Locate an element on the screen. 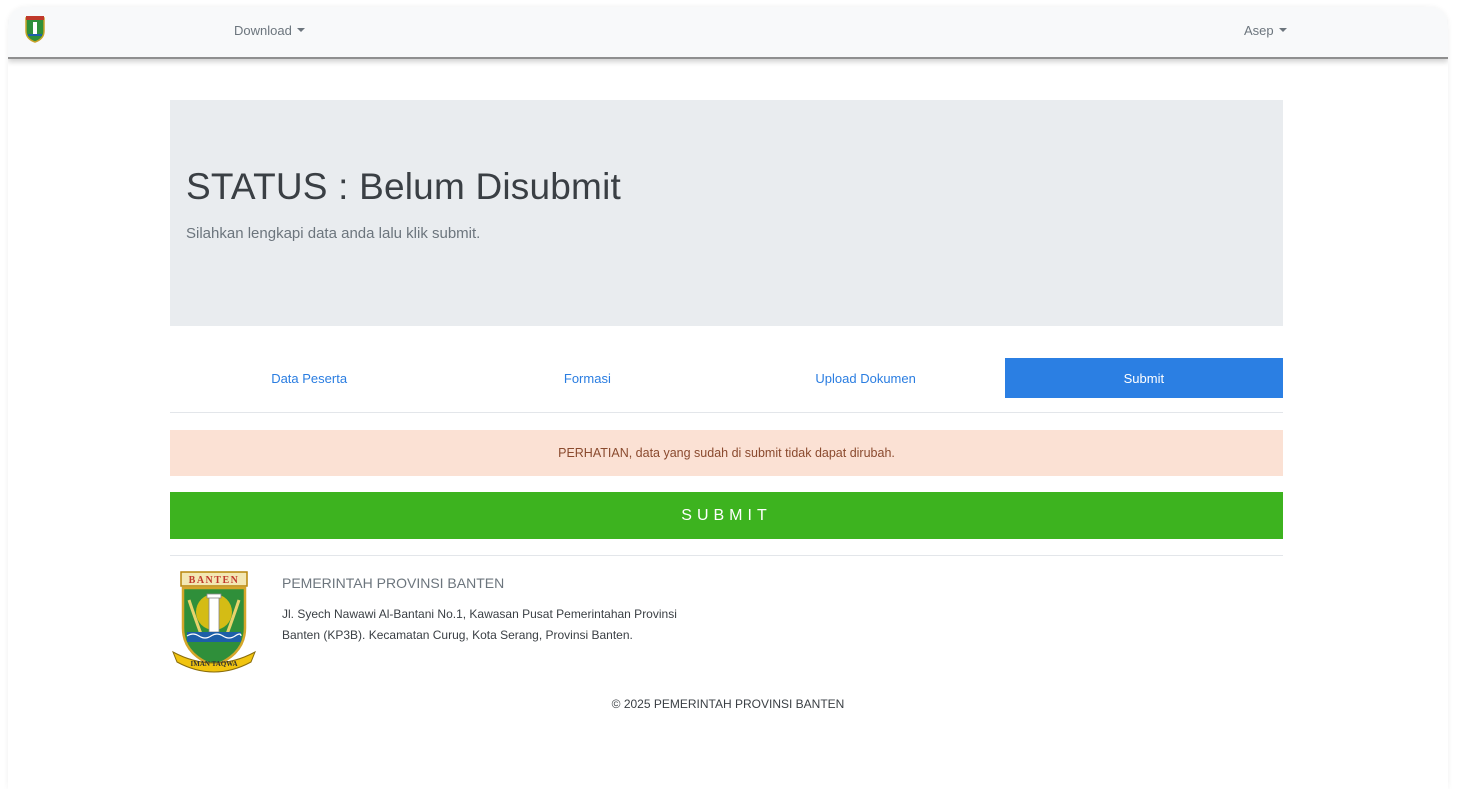 This screenshot has height=789, width=1457. tab-formasi: Formasi is located at coordinates (587, 378).